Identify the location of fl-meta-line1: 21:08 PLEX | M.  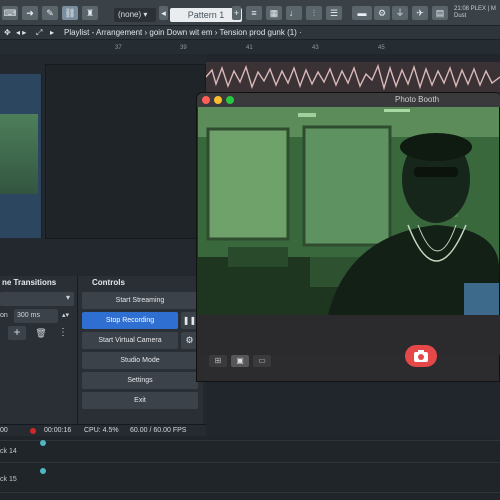
(475, 9).